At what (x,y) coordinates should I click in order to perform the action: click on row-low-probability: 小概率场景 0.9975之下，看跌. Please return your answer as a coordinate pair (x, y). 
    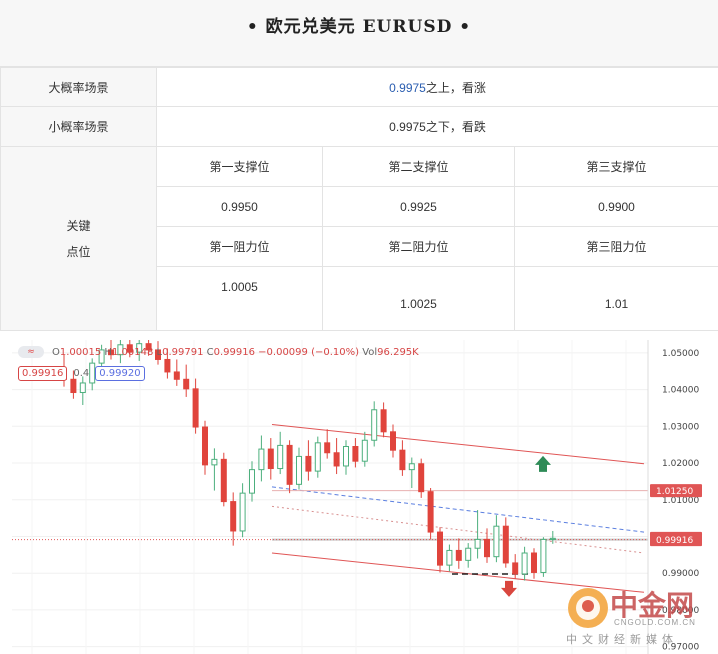
    Looking at the image, I should click on (359, 126).